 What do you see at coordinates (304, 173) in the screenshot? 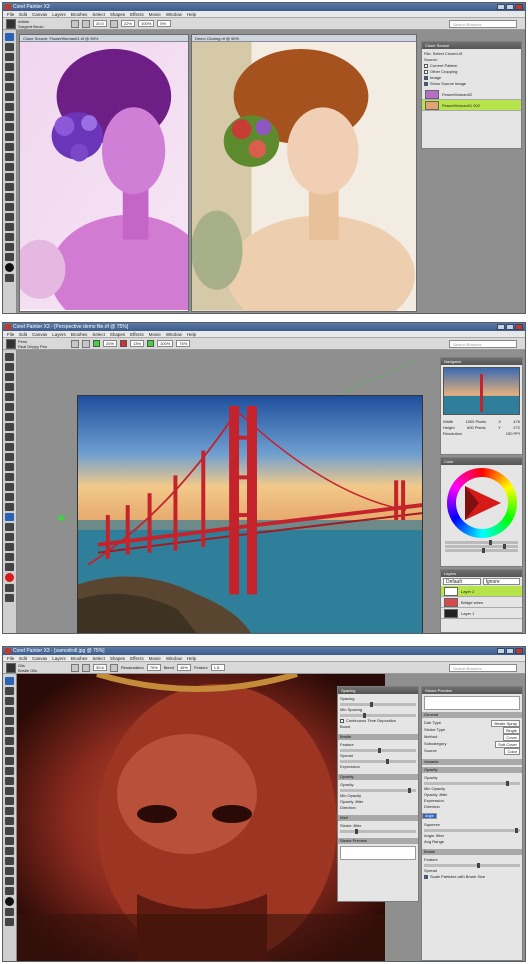
I see `clone-target-document: Demo Cloning.rif @ 50%` at bounding box center [304, 173].